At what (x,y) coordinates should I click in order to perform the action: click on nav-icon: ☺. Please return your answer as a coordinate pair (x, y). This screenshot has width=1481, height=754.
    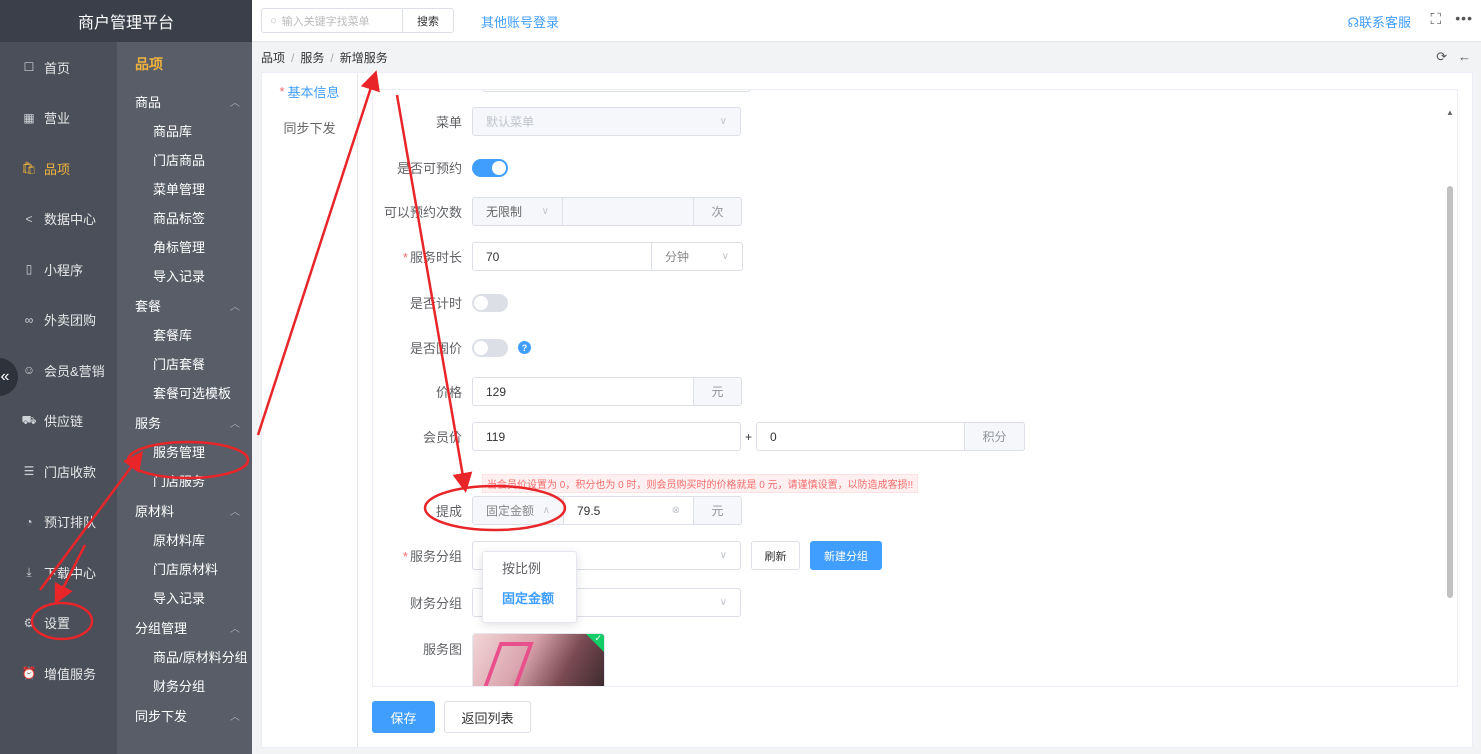
    Looking at the image, I should click on (29, 370).